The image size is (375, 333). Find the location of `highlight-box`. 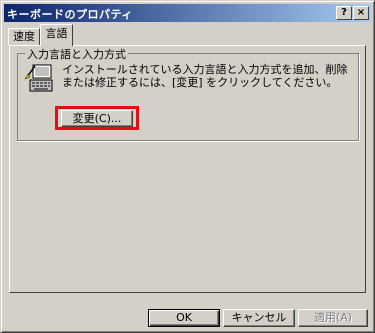

highlight-box is located at coordinates (97, 118).